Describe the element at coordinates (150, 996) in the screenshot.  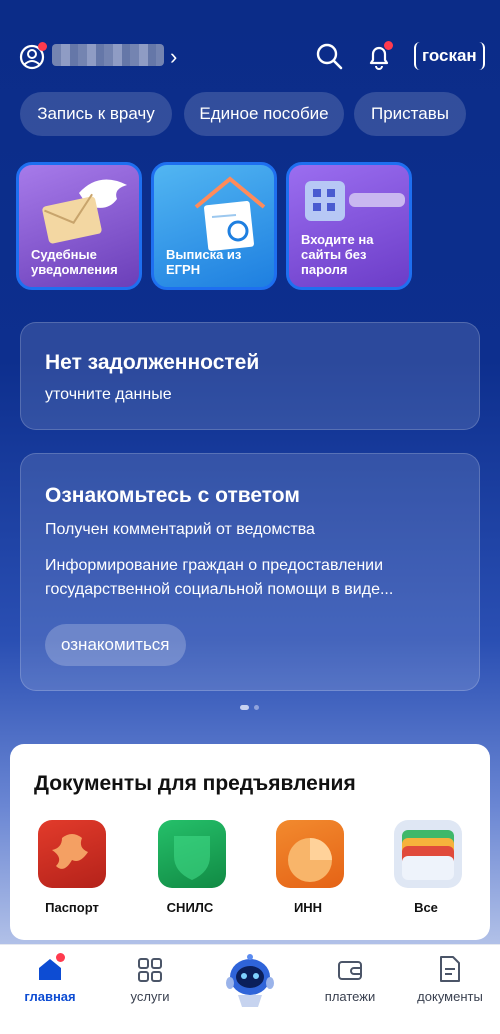
I see `nav-label: услуги` at that location.